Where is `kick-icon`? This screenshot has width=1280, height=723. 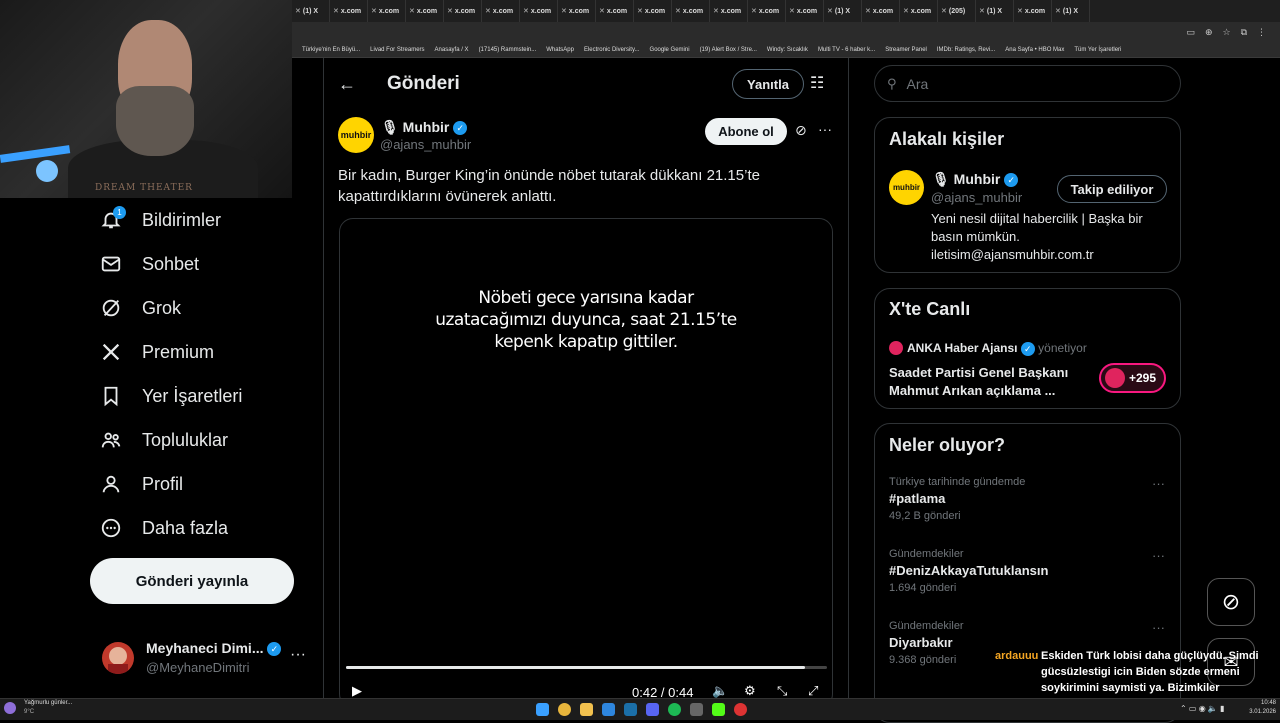 kick-icon is located at coordinates (718, 709).